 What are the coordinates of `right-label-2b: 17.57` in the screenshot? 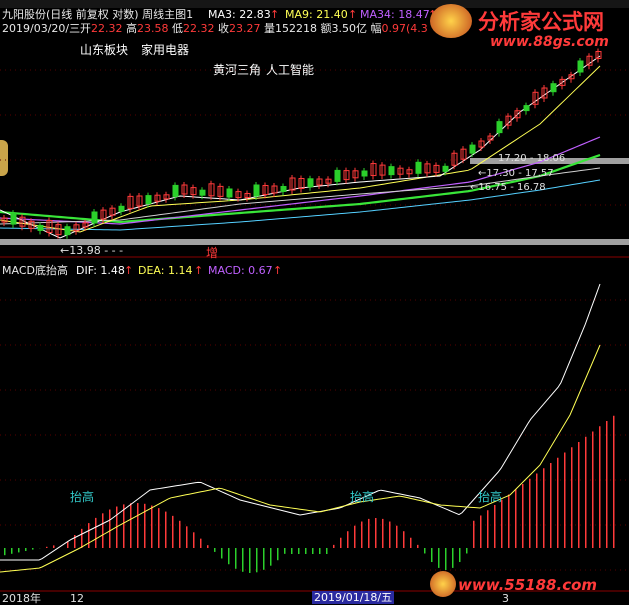 It's located at (539, 173).